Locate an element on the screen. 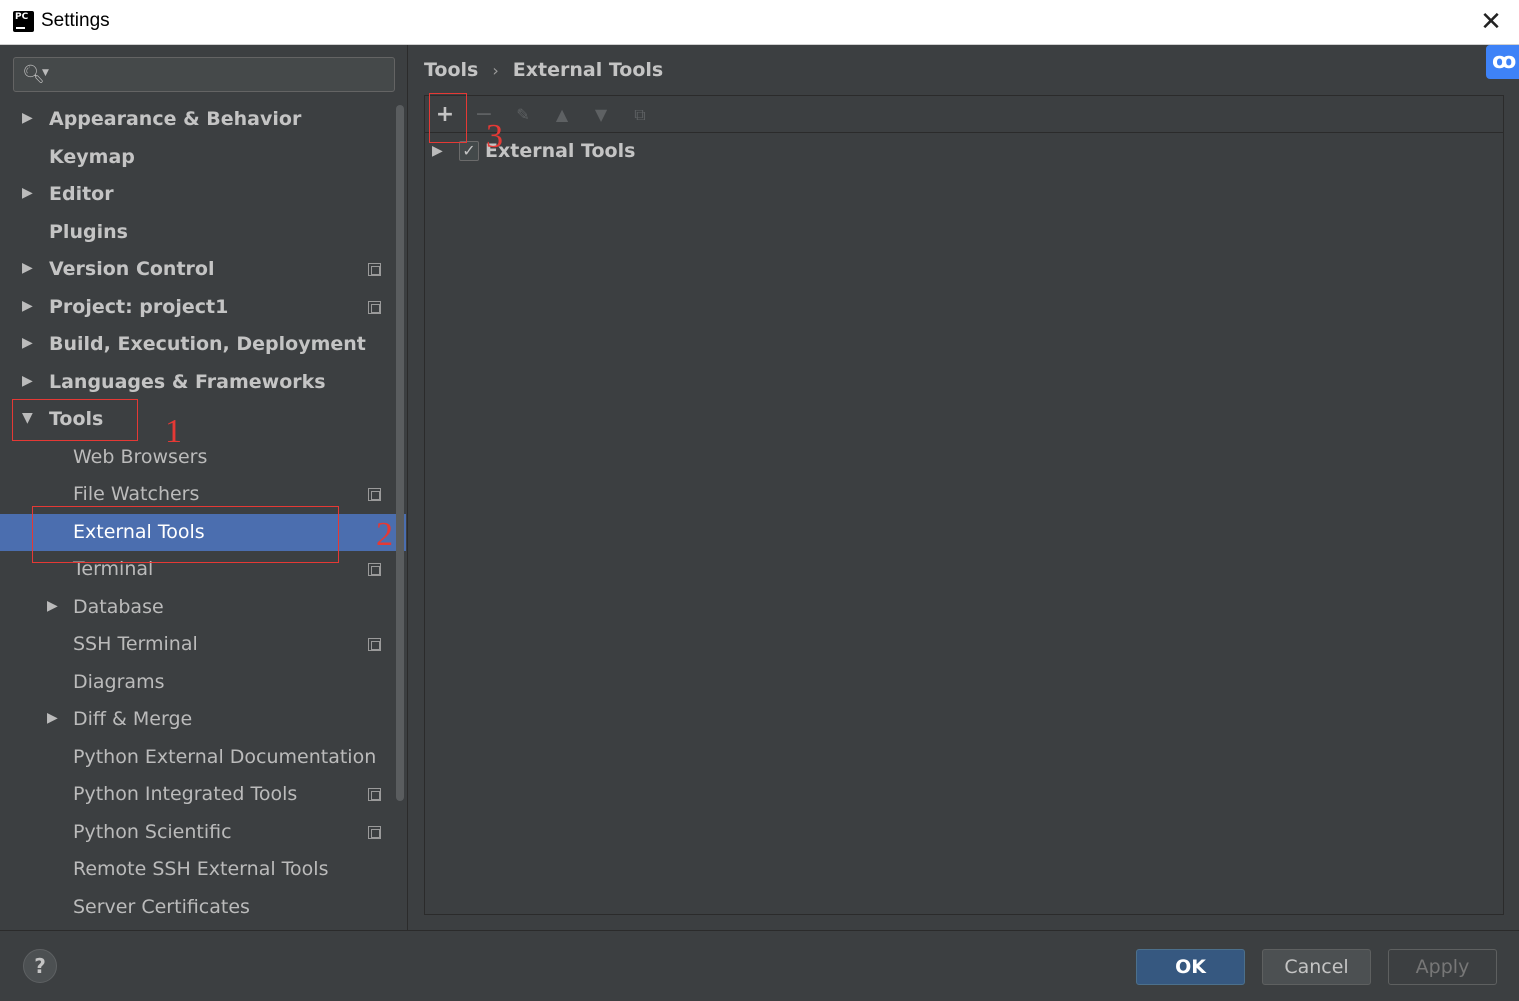  sidebar-item-build-execution-deployment: ▶ Build, Execution, Deployment is located at coordinates (203, 344).